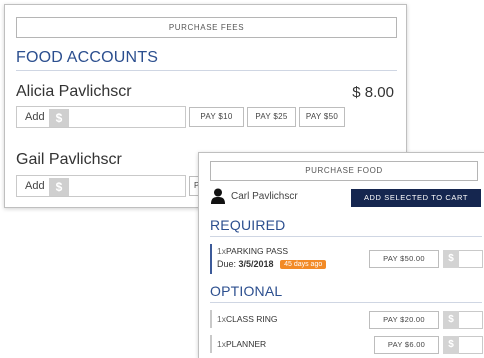 This screenshot has height=358, width=484. I want to click on pay-parking-pass-button: PAY $50.00, so click(404, 259).